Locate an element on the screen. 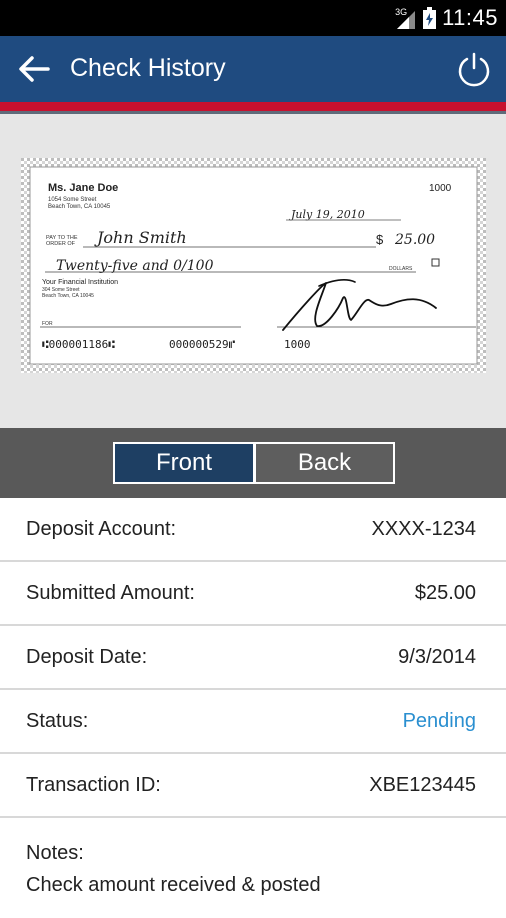 Image resolution: width=506 pixels, height=918 pixels. network-indicator: 3G is located at coordinates (406, 18).